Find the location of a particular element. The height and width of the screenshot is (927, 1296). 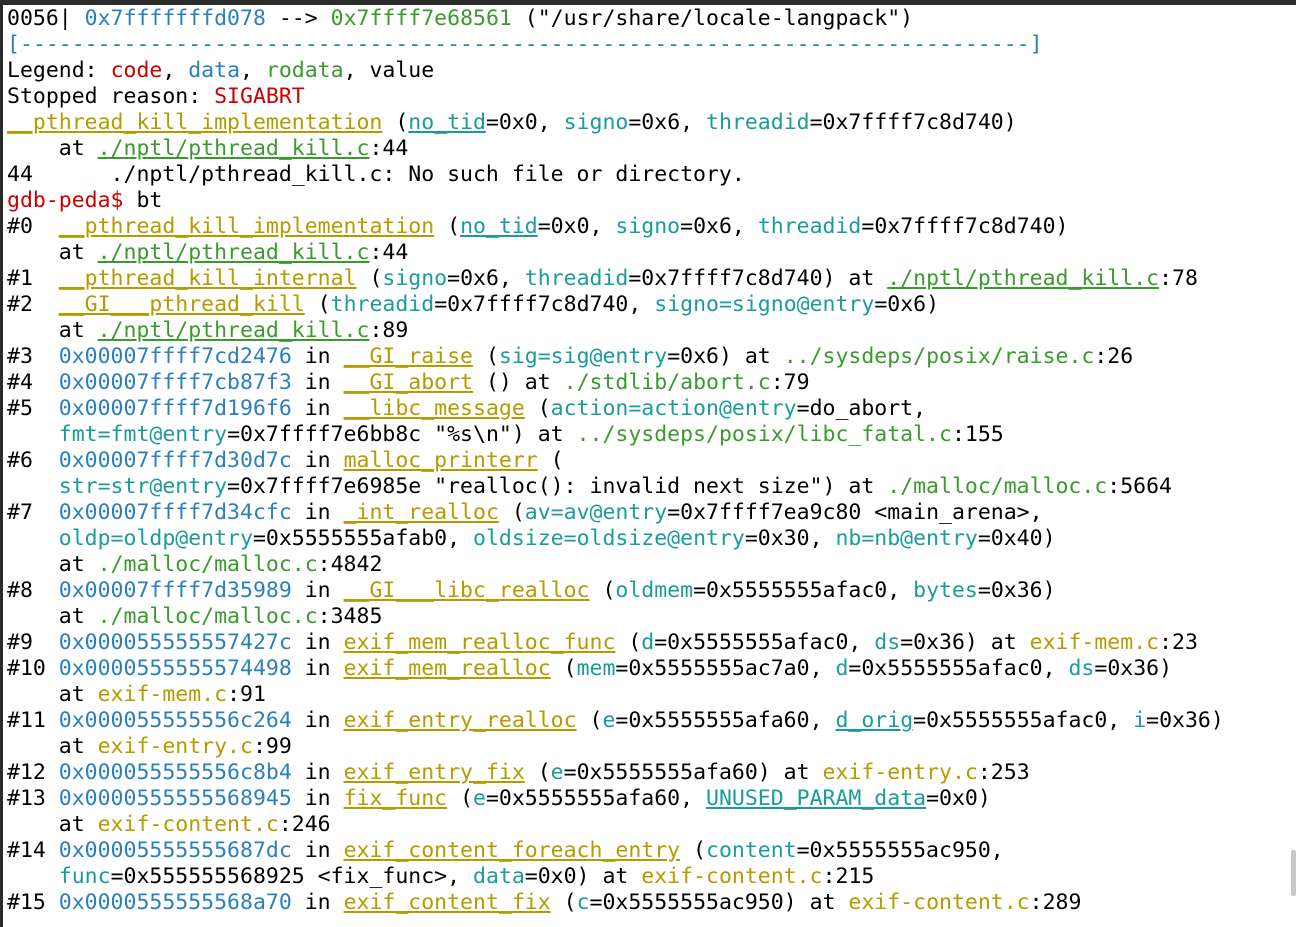

terminal-text-segment: #1 is located at coordinates (33, 278).